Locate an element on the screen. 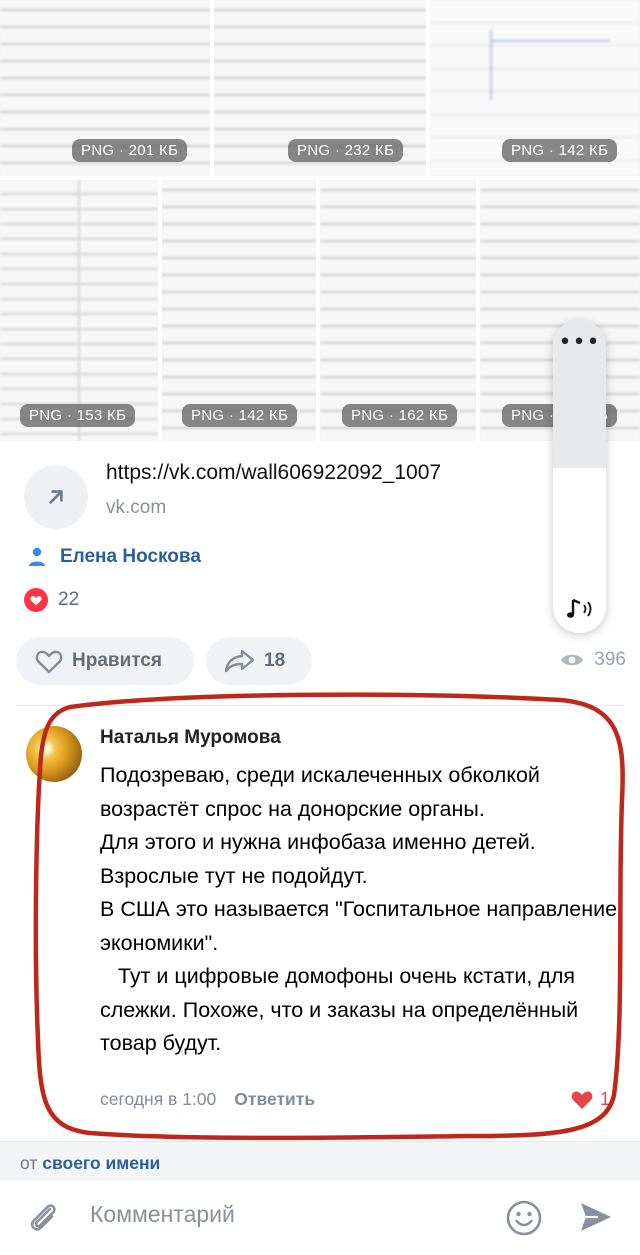 This screenshot has height=1255, width=640. post-likes-summary: 22 is located at coordinates (51, 600).